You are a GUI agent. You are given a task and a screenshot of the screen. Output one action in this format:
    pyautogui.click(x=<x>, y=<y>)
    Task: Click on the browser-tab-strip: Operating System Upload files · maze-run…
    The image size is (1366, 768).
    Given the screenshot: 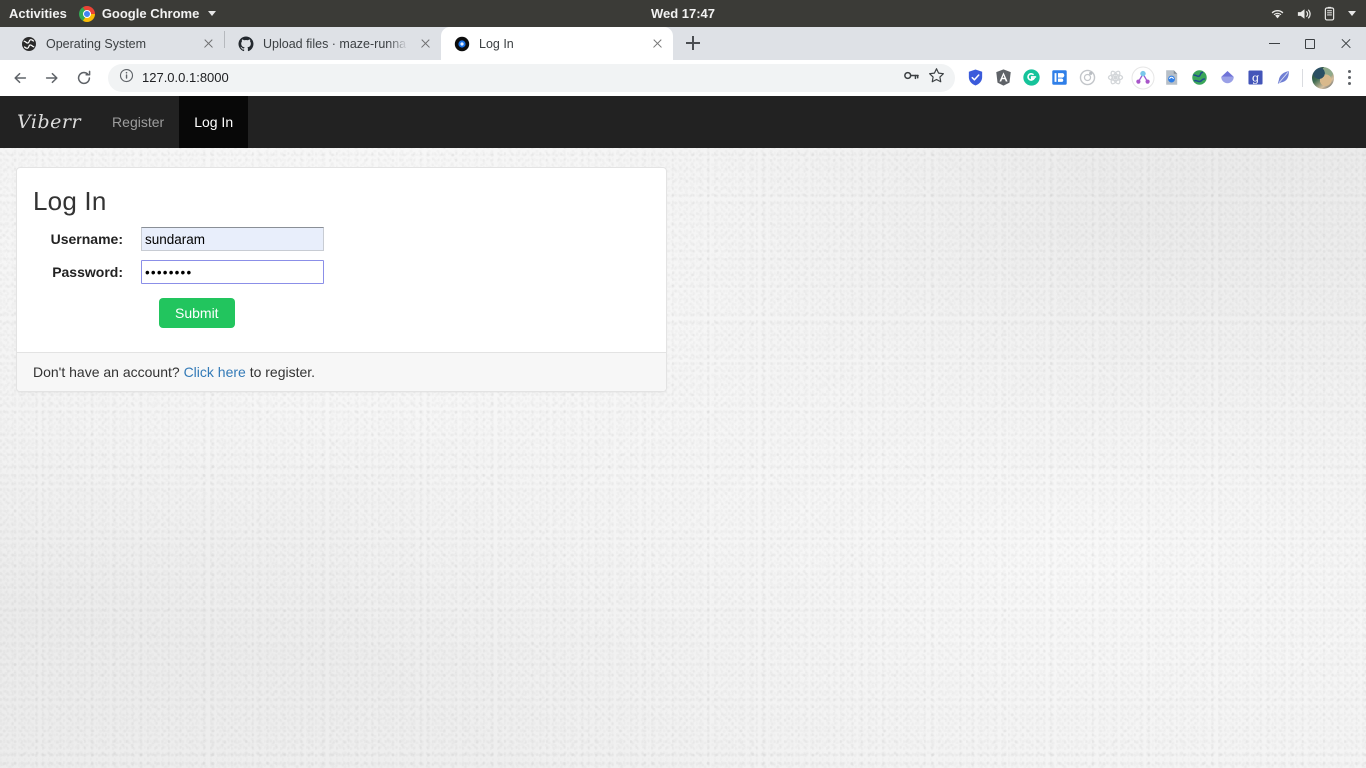 What is the action you would take?
    pyautogui.click(x=683, y=43)
    